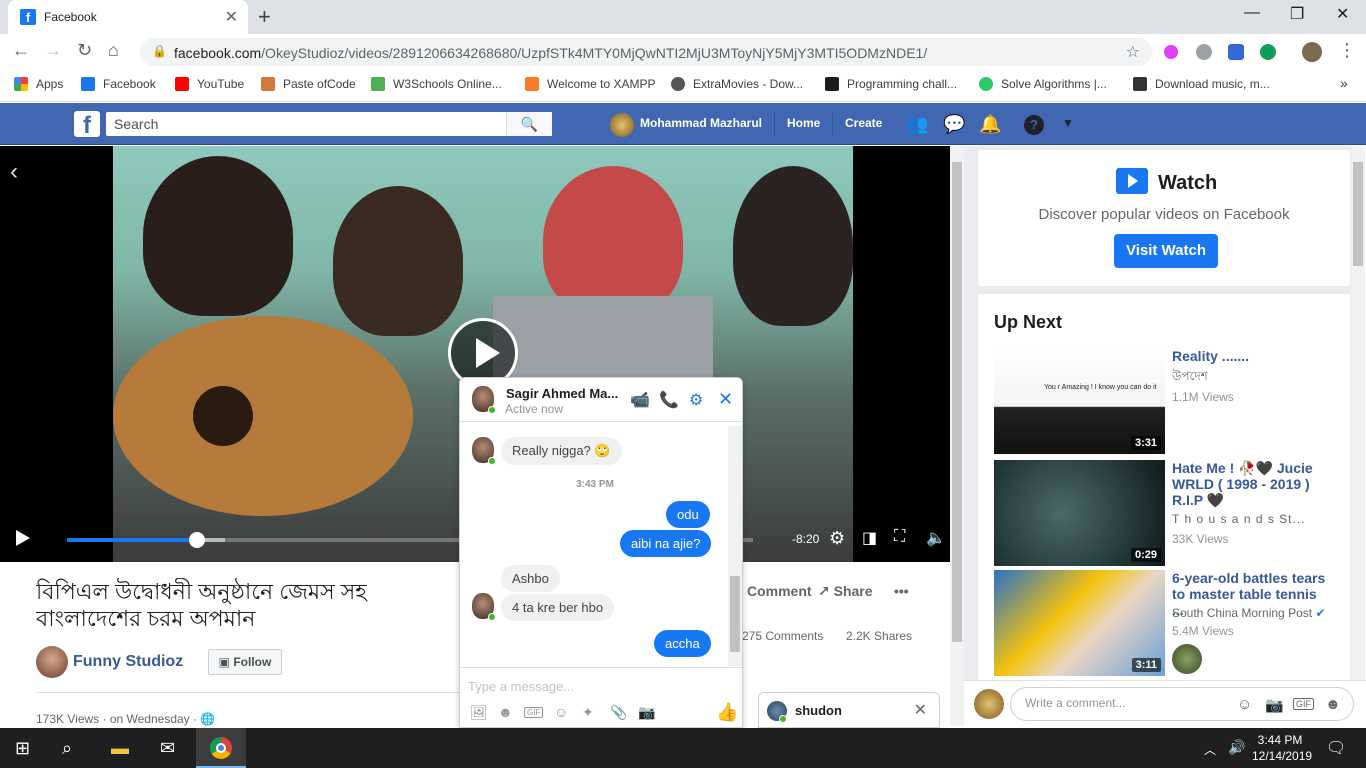 The image size is (1366, 768). I want to click on help-icon: ?, so click(1034, 125).